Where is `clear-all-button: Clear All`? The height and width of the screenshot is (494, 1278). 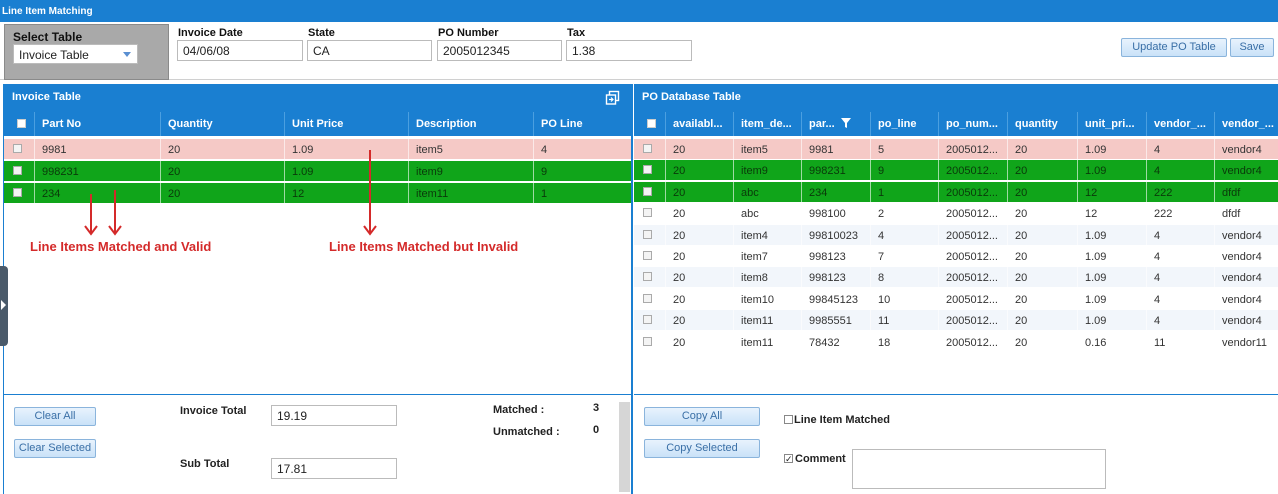 clear-all-button: Clear All is located at coordinates (55, 416).